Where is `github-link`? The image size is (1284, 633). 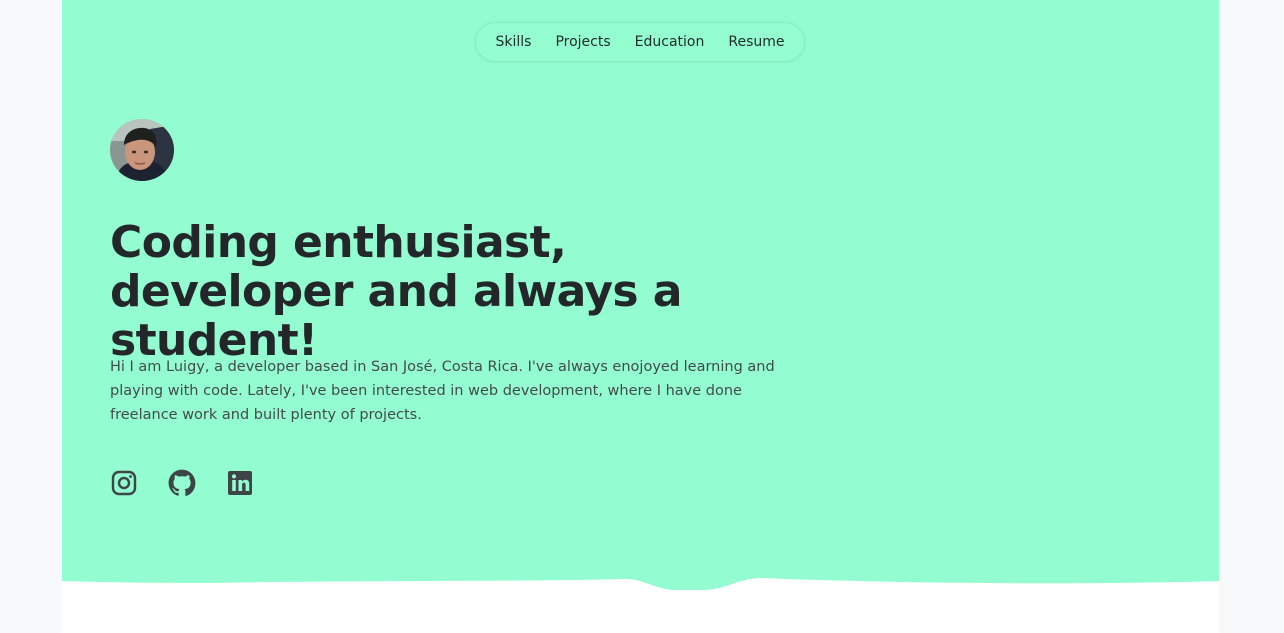 github-link is located at coordinates (182, 483).